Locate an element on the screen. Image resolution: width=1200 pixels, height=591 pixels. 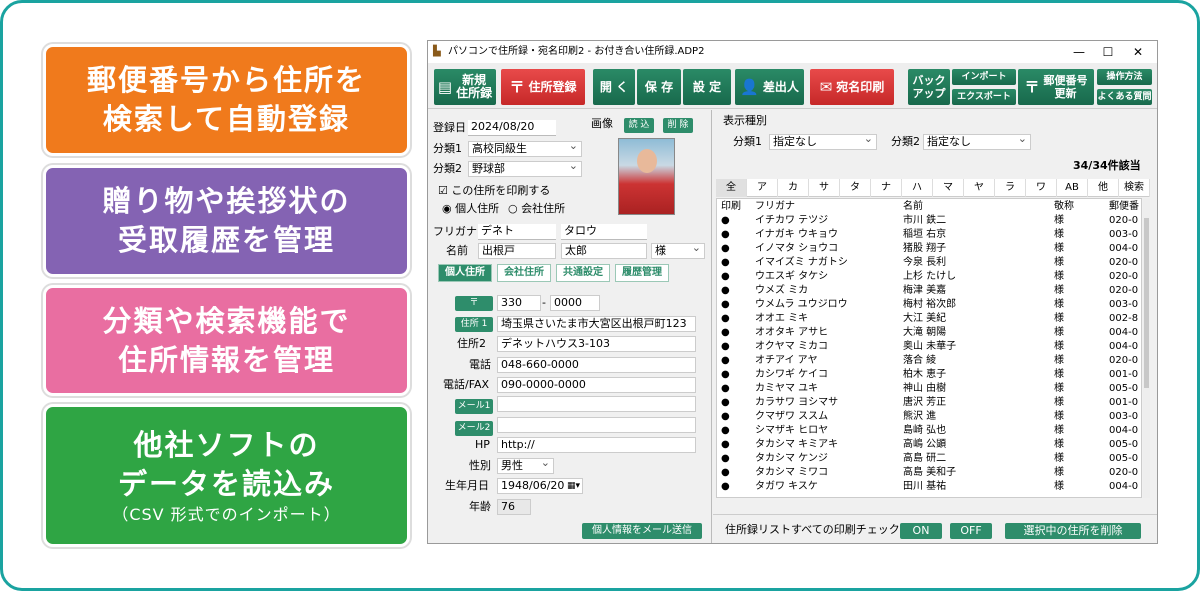
zip2-field: 0000 is located at coordinates (575, 303).